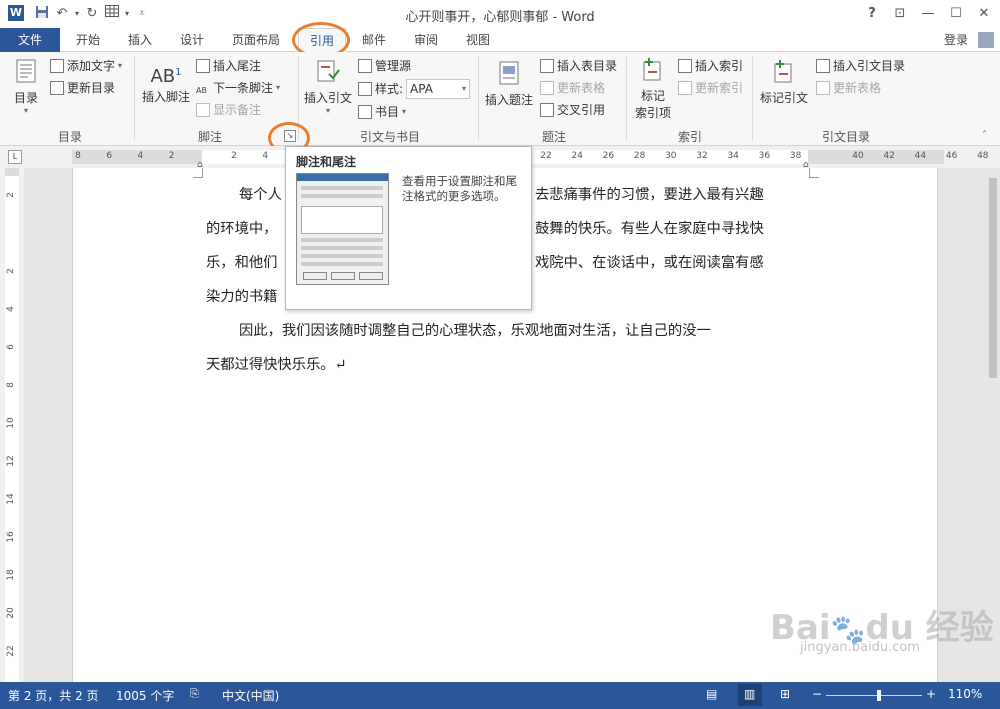 This screenshot has height=709, width=1000. What do you see at coordinates (652, 69) in the screenshot?
I see `mark-entry-icon` at bounding box center [652, 69].